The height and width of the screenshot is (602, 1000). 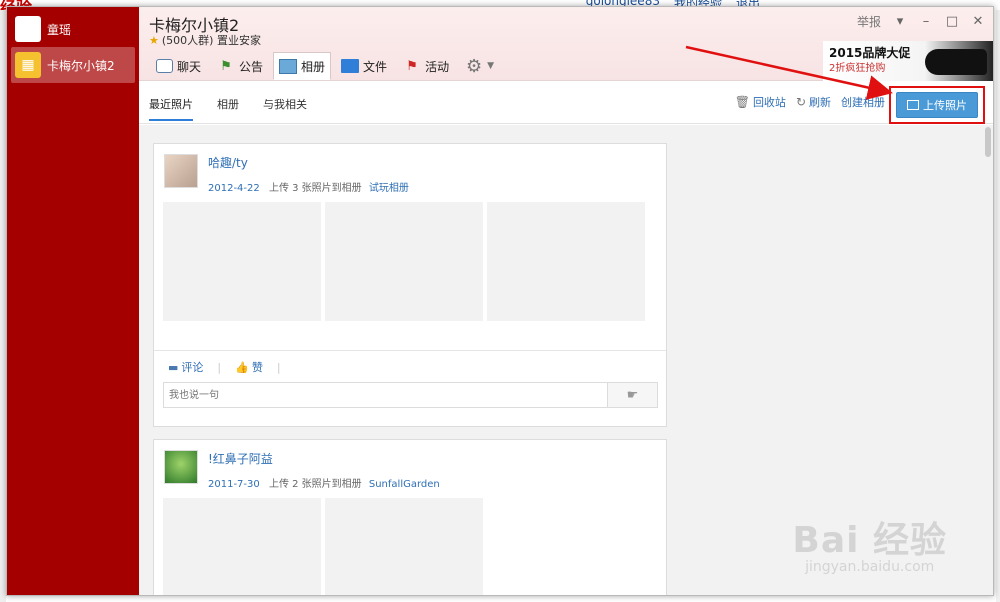 What do you see at coordinates (154, 40) in the screenshot?
I see `star-icon: ★` at bounding box center [154, 40].